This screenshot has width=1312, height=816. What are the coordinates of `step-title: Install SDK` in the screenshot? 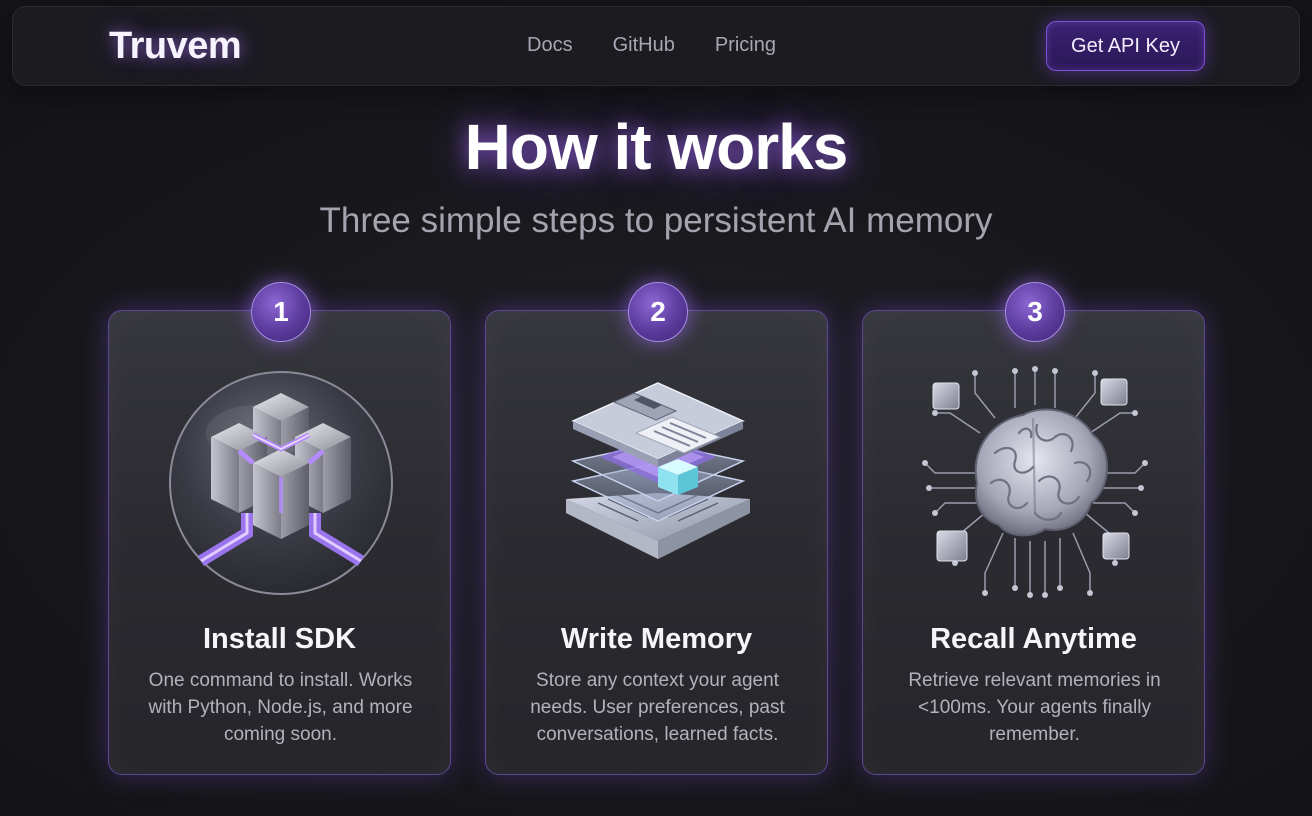 It's located at (279, 639).